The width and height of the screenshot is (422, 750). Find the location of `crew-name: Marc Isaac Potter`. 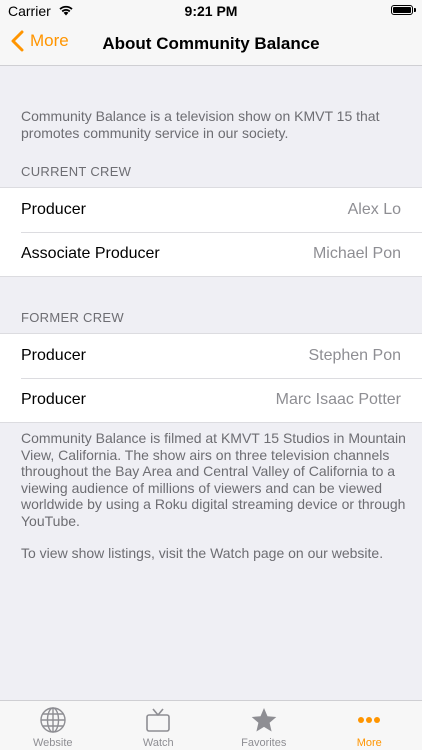

crew-name: Marc Isaac Potter is located at coordinates (338, 399).